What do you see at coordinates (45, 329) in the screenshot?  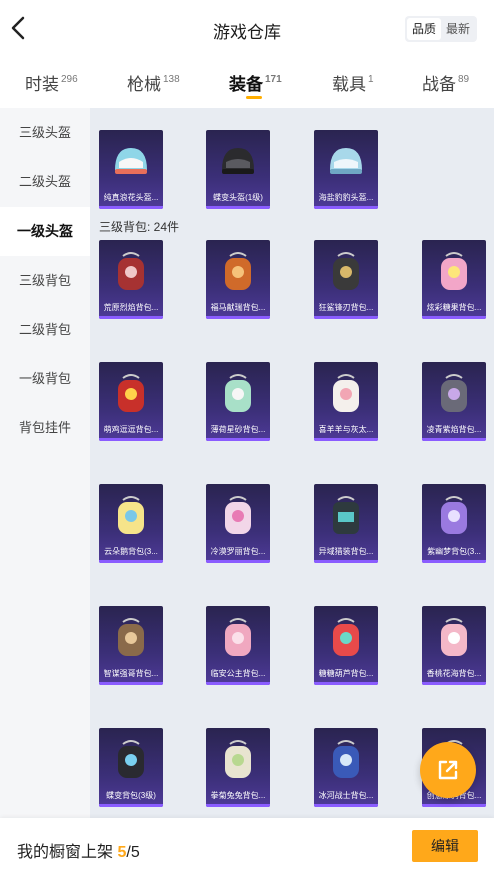 I see `sidebar-item-level2-backpack: 二级背包` at bounding box center [45, 329].